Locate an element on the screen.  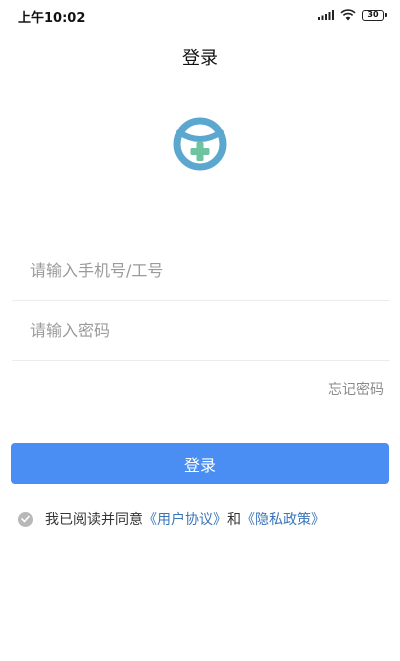
status-icons: 30 is located at coordinates (352, 15).